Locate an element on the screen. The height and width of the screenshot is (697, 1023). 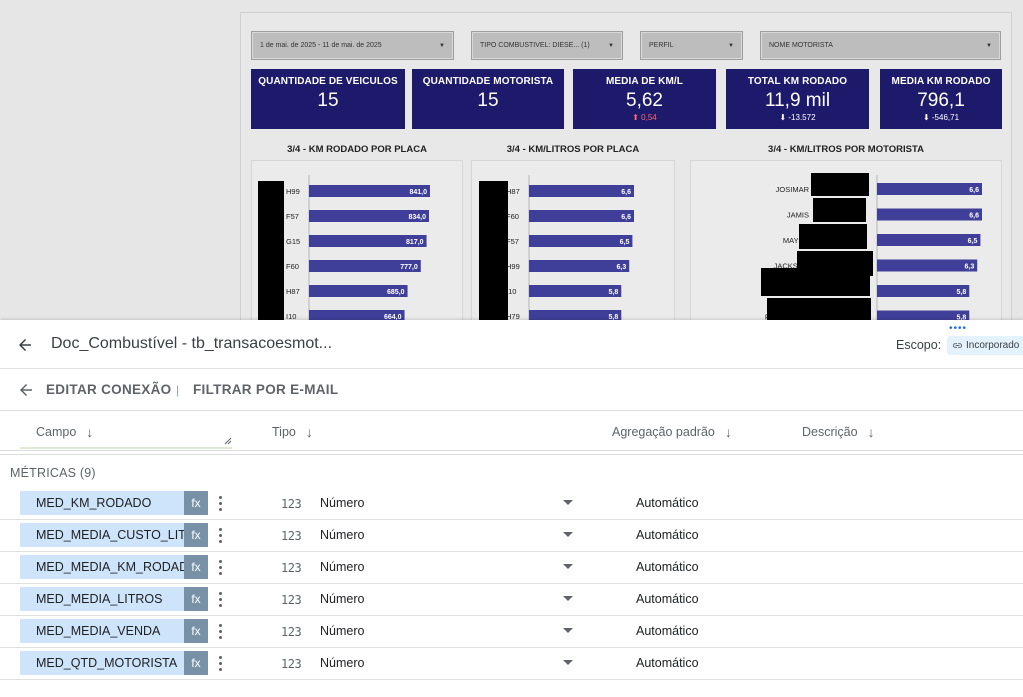
kpi-card-avg-km: MEDIA KM RODADO 796,1 ⬇ -546,71 is located at coordinates (941, 99).